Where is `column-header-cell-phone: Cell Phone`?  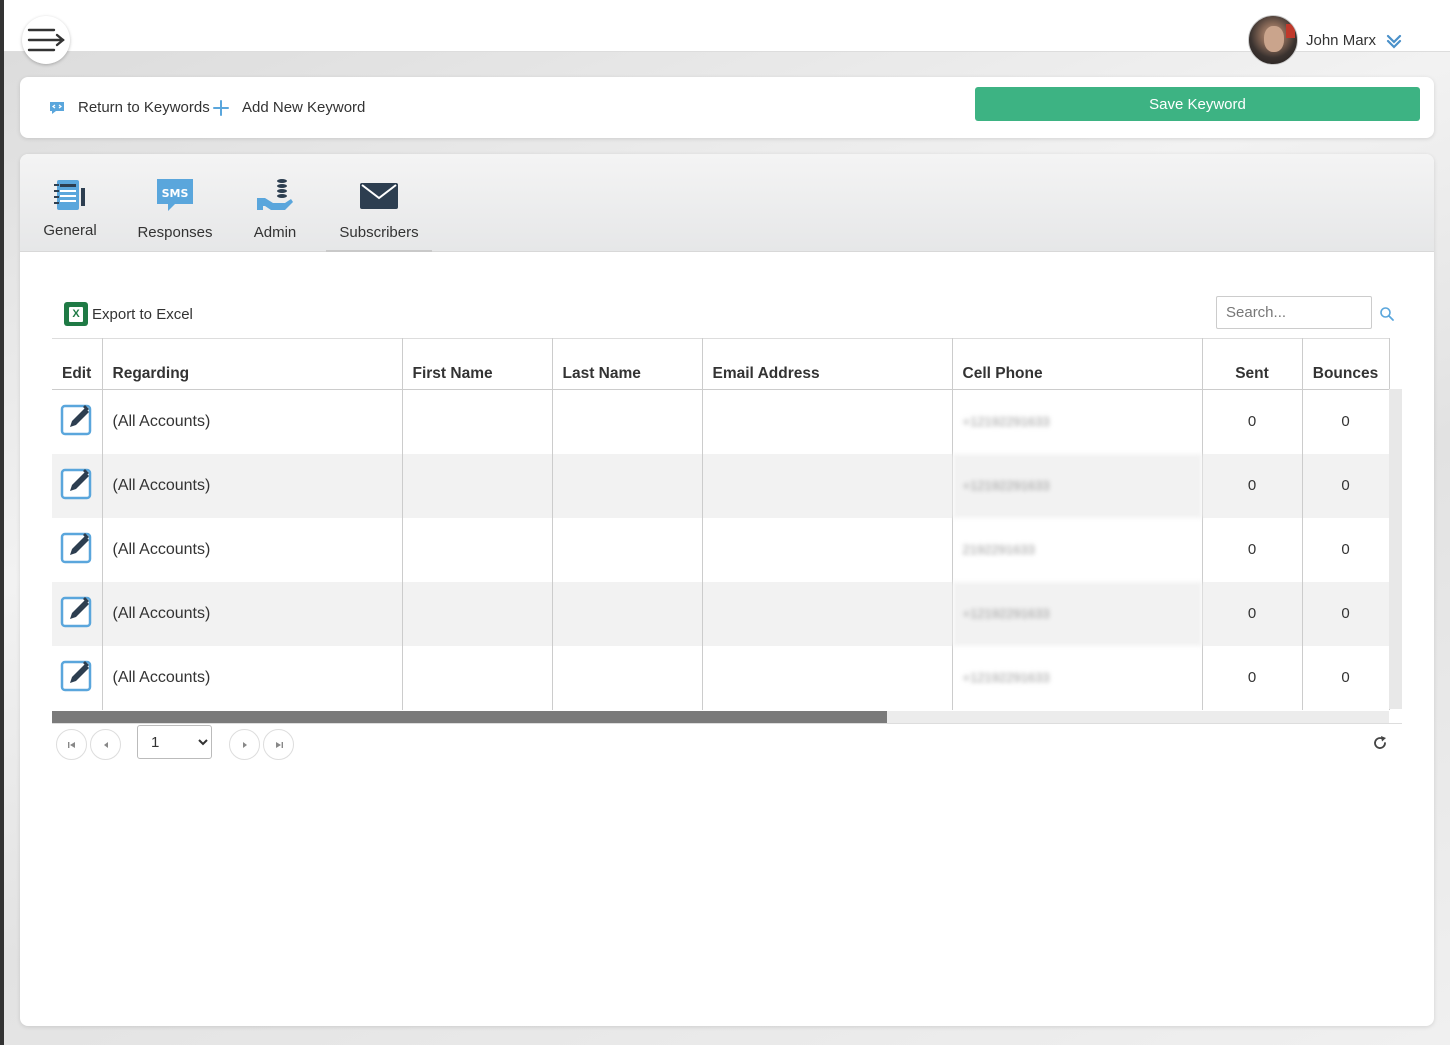
column-header-cell-phone: Cell Phone is located at coordinates (1077, 364).